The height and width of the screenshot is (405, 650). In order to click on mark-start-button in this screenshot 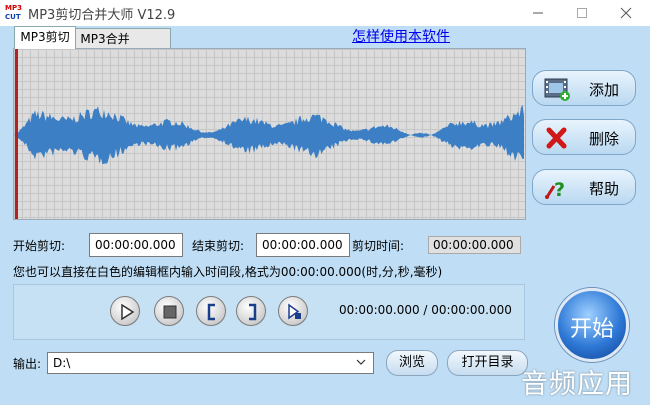, I will do `click(211, 311)`.